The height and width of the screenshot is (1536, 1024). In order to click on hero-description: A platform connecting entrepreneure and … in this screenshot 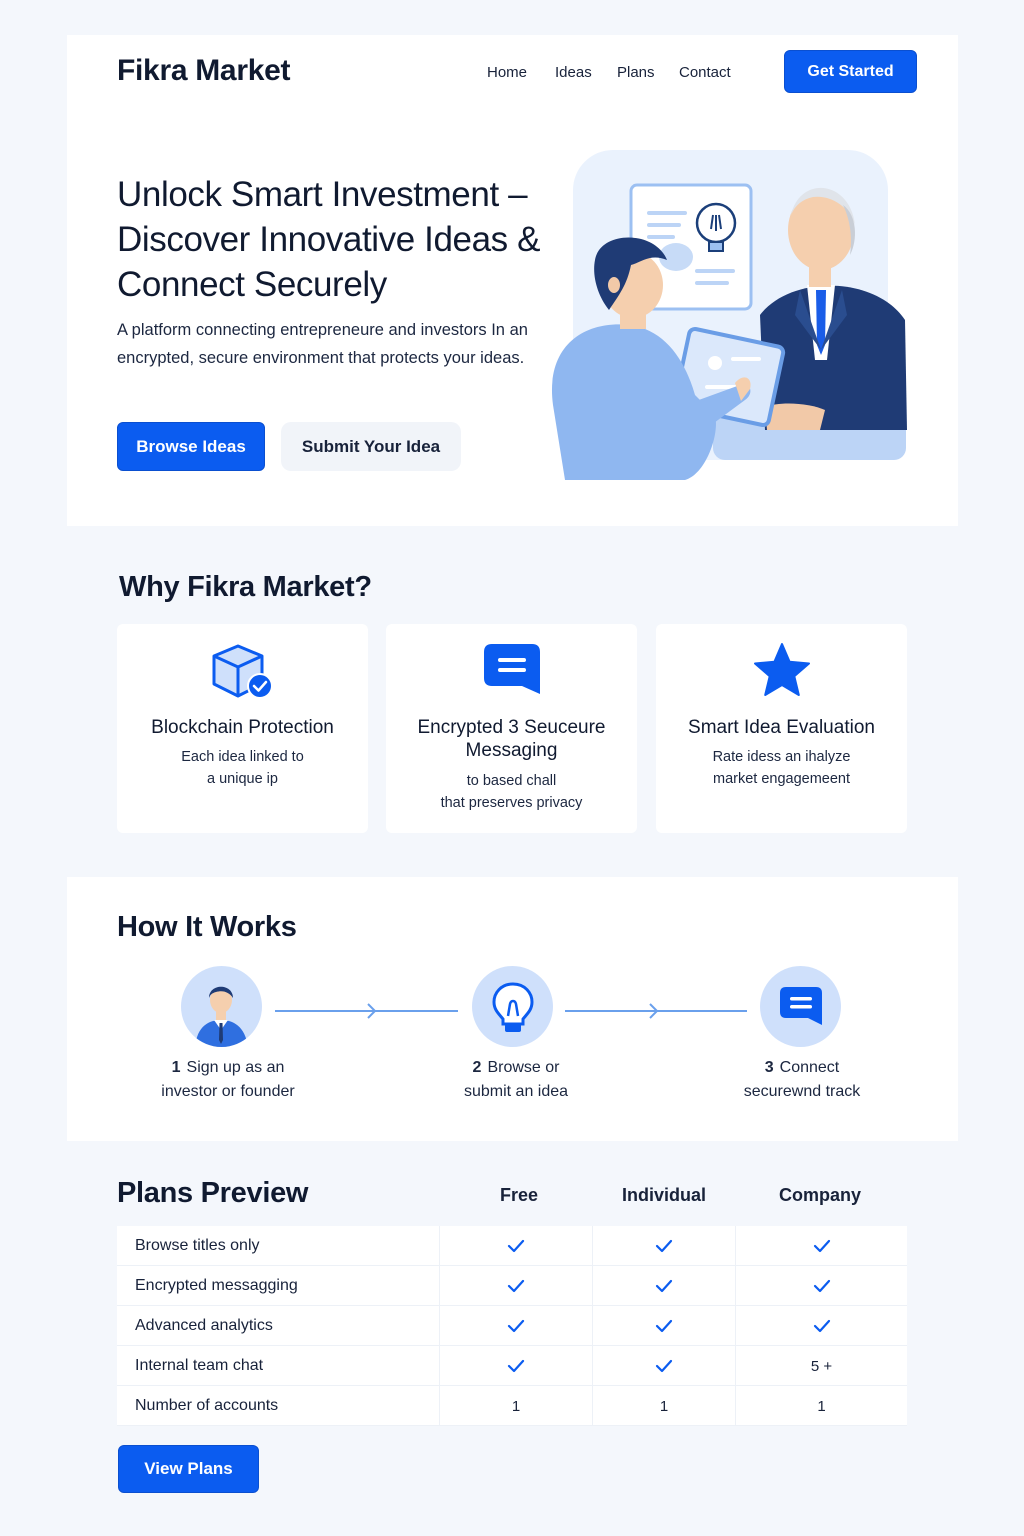, I will do `click(322, 344)`.